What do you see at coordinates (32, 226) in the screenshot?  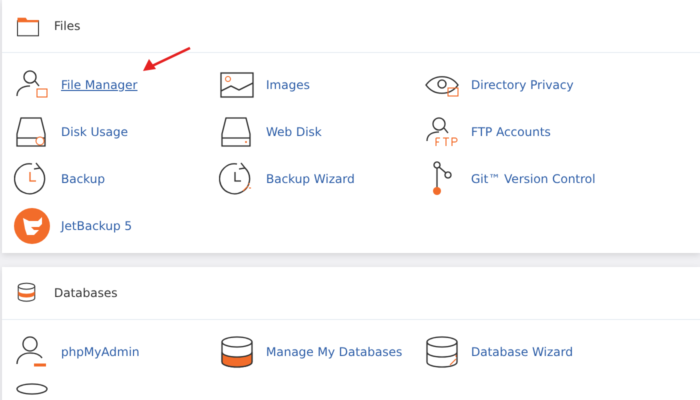 I see `fox-logo-icon` at bounding box center [32, 226].